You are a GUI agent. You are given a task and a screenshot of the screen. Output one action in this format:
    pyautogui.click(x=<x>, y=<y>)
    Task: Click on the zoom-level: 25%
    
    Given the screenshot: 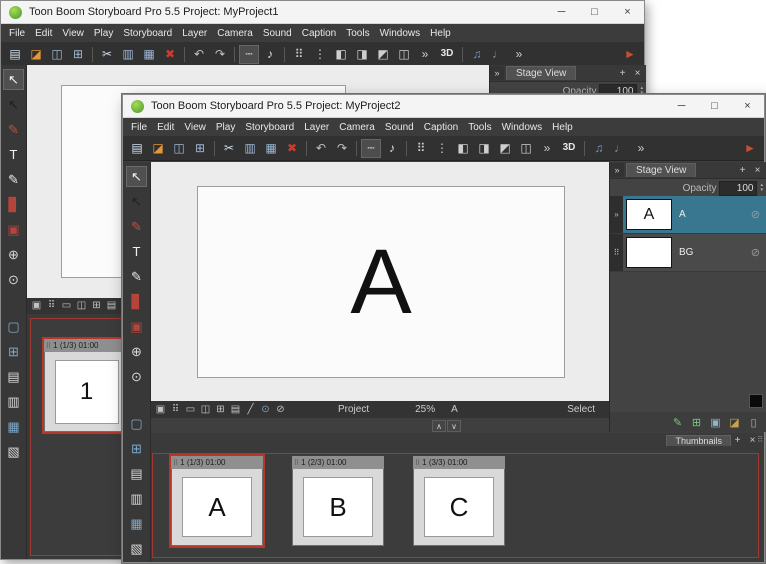 What is the action you would take?
    pyautogui.click(x=425, y=409)
    